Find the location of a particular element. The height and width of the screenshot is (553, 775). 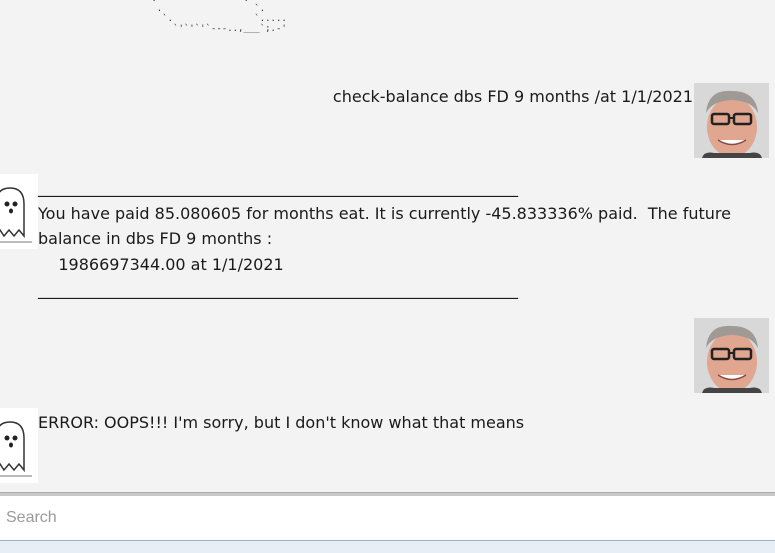

search-input is located at coordinates (387, 518).